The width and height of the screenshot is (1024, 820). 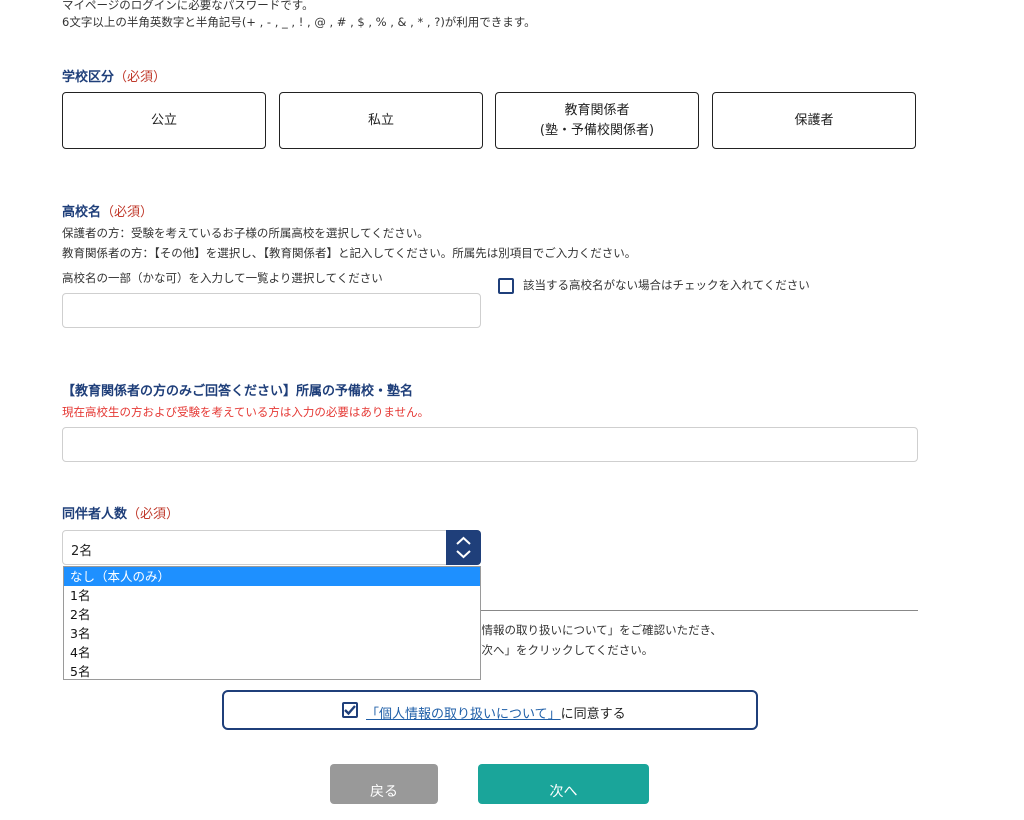 What do you see at coordinates (82, 212) in the screenshot?
I see `school-name-label-text: 高校名` at bounding box center [82, 212].